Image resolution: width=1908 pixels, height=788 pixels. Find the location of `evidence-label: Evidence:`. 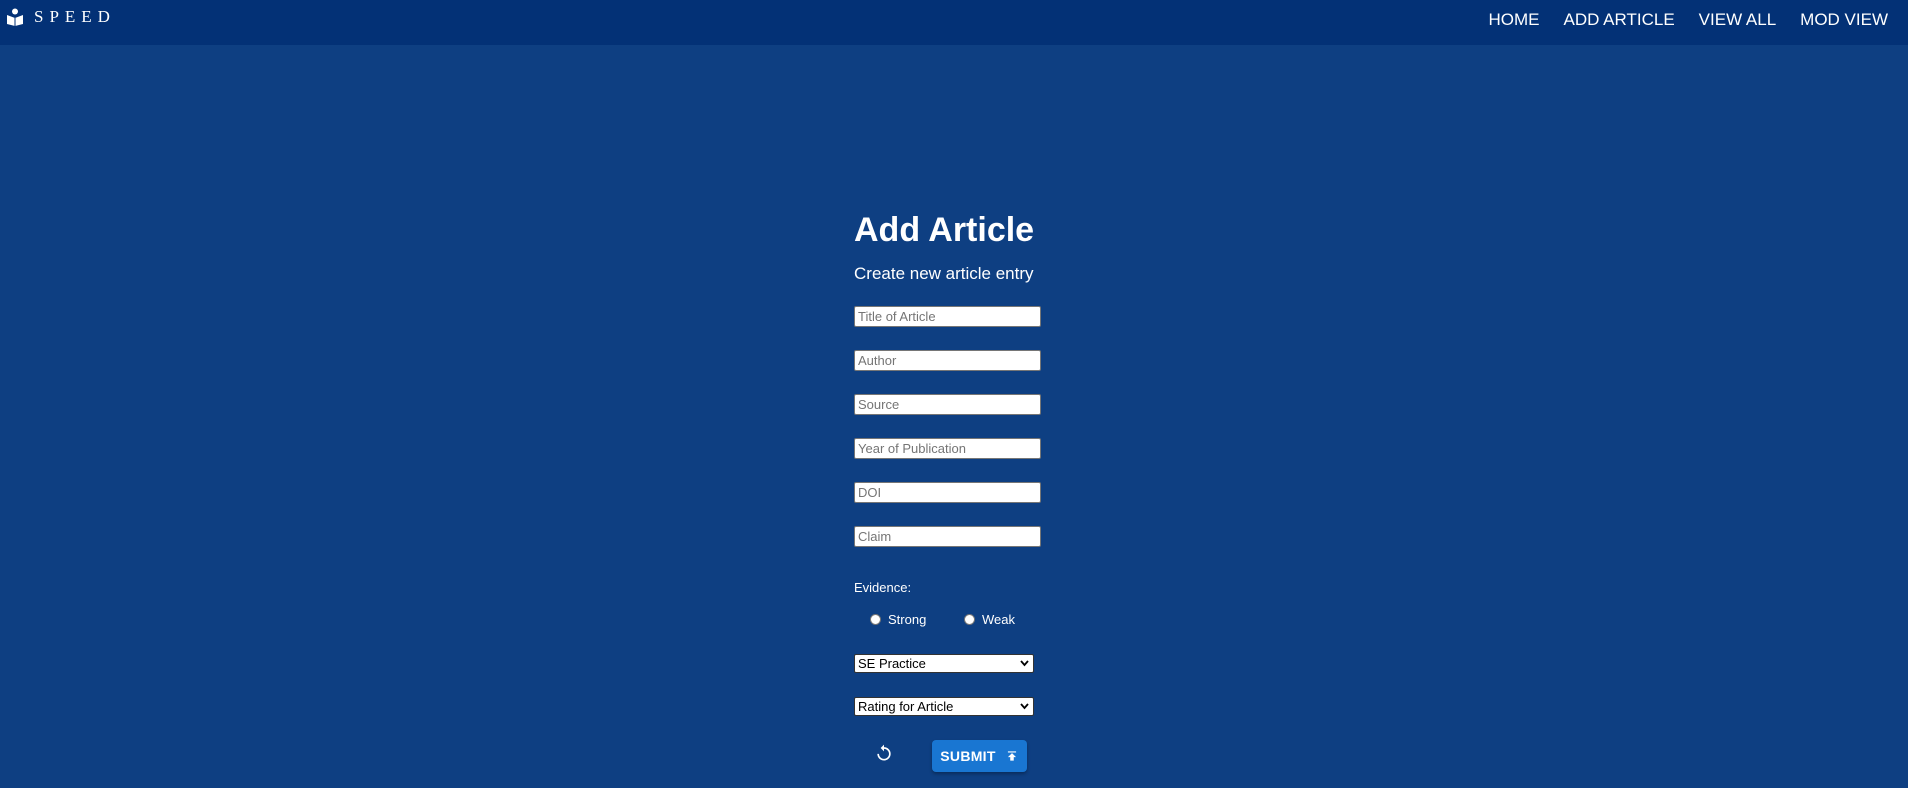

evidence-label: Evidence: is located at coordinates (883, 587).